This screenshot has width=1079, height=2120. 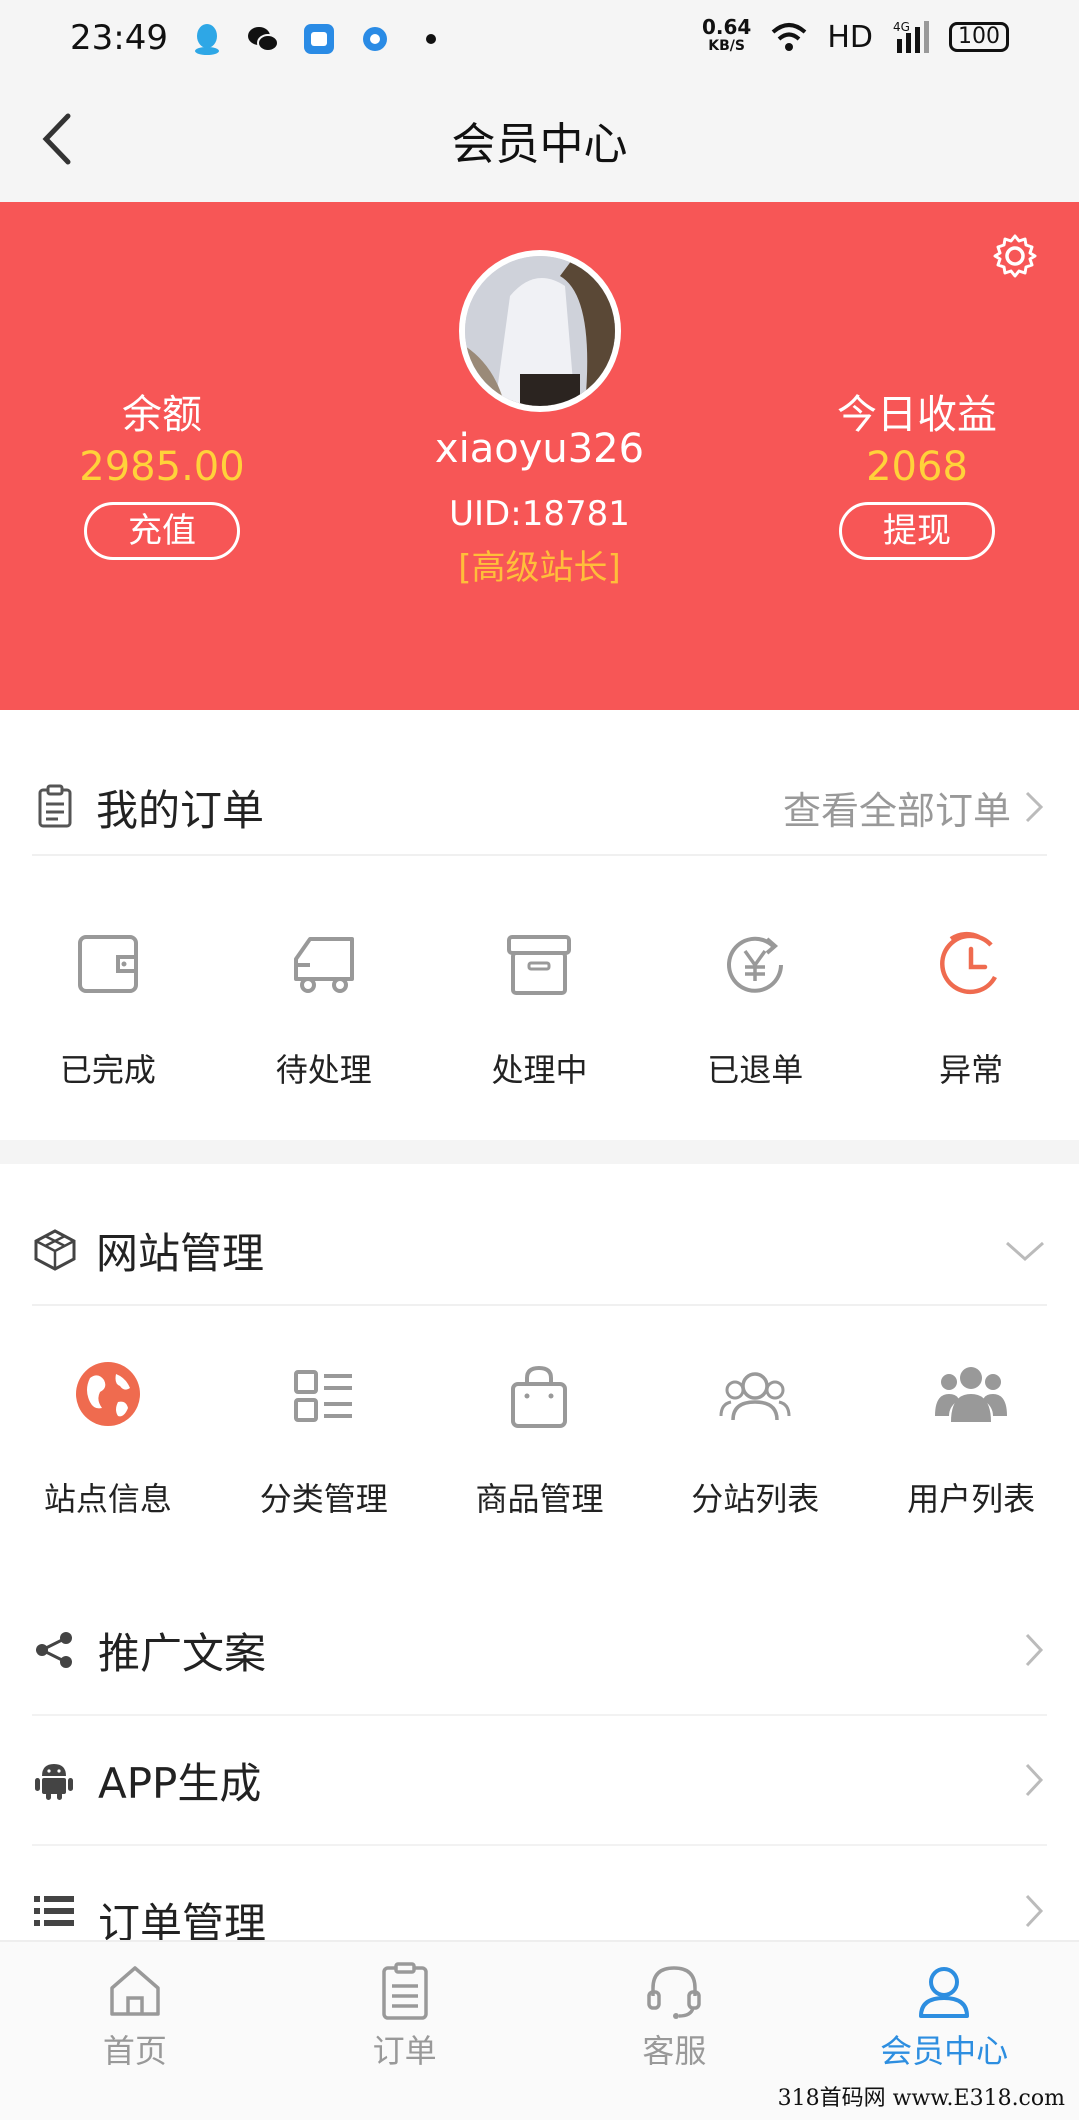 I want to click on watermark: 318首码网 www.E318.com, so click(x=921, y=2098).